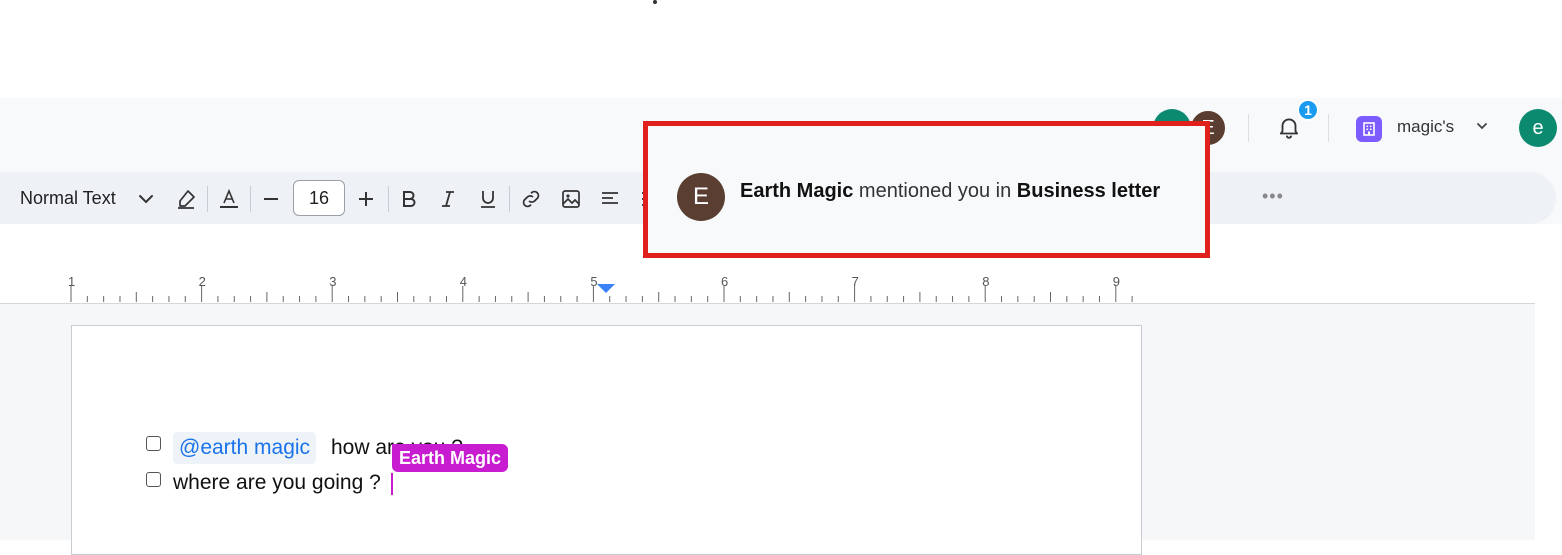 This screenshot has width=1562, height=555. I want to click on ruler-number: 7, so click(855, 281).